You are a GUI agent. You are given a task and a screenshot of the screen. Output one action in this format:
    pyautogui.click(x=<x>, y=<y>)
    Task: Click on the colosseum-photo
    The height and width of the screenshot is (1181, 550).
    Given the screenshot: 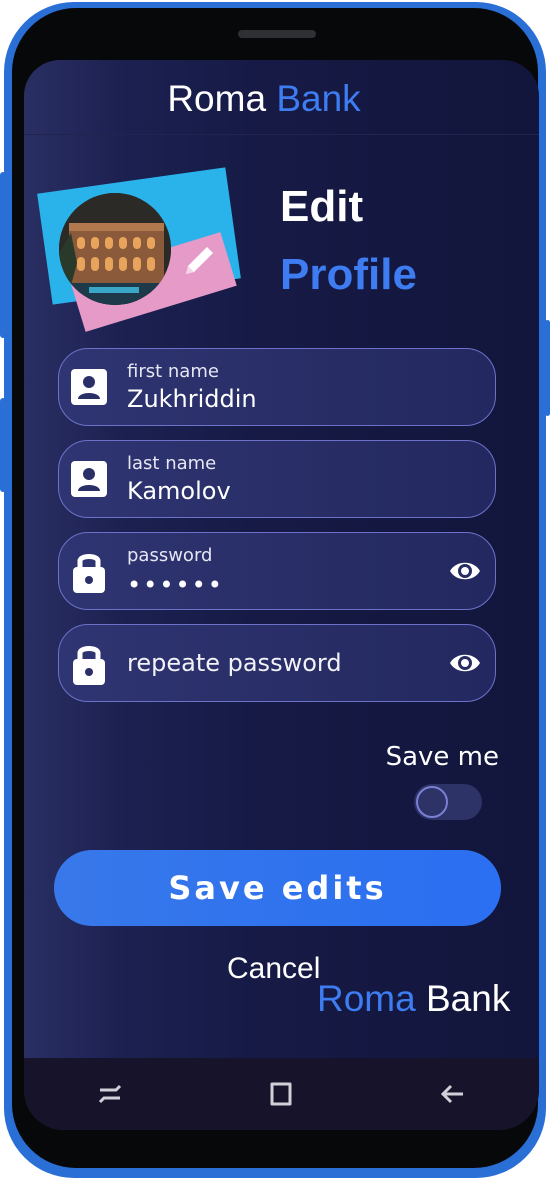 What is the action you would take?
    pyautogui.click(x=115, y=249)
    